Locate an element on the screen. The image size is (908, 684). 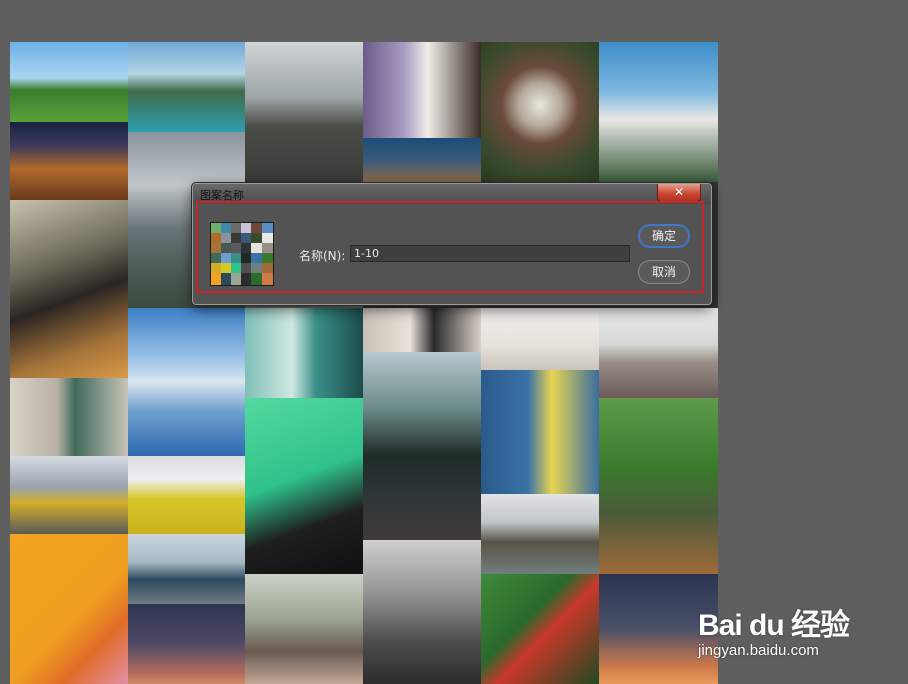
photo-woman-in-arch is located at coordinates (540, 112).